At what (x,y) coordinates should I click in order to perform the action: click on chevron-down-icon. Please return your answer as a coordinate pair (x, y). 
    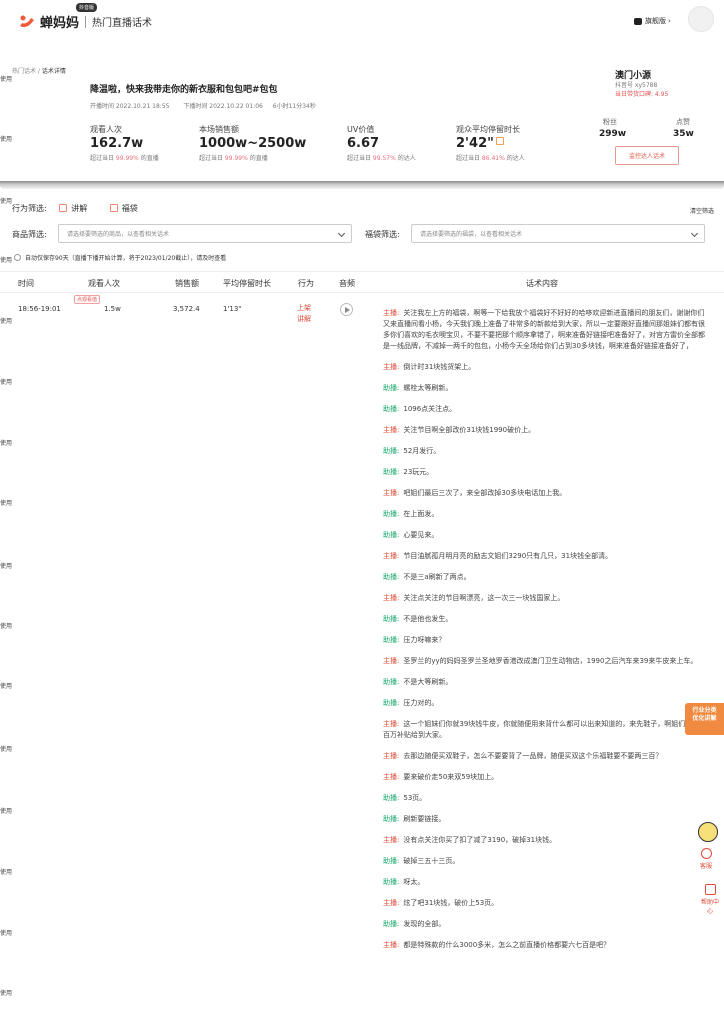
    Looking at the image, I should click on (694, 233).